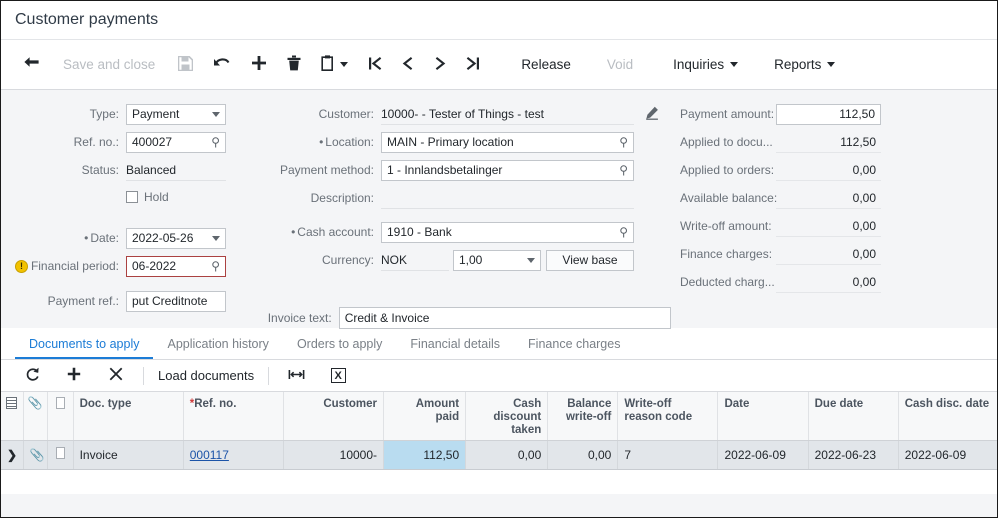 This screenshot has width=998, height=518. I want to click on checkbox-icon, so click(132, 197).